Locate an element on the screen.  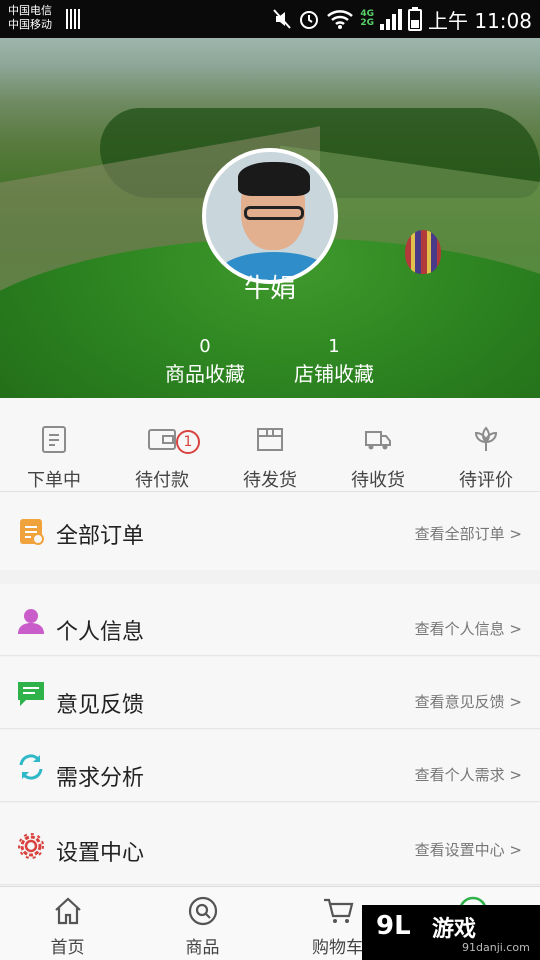
clipboard-icon is located at coordinates (54, 439).